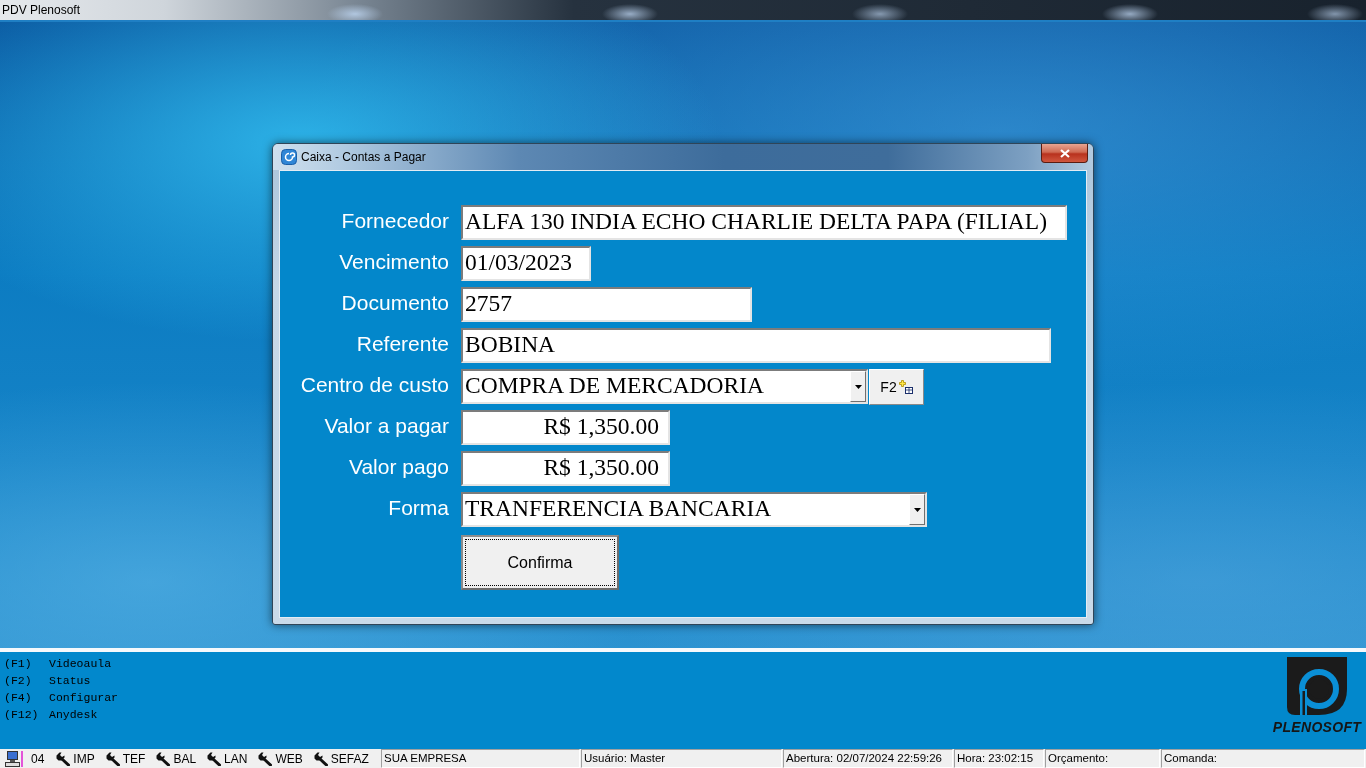 This screenshot has height=768, width=1366. I want to click on field-label: Documento, so click(394, 303).